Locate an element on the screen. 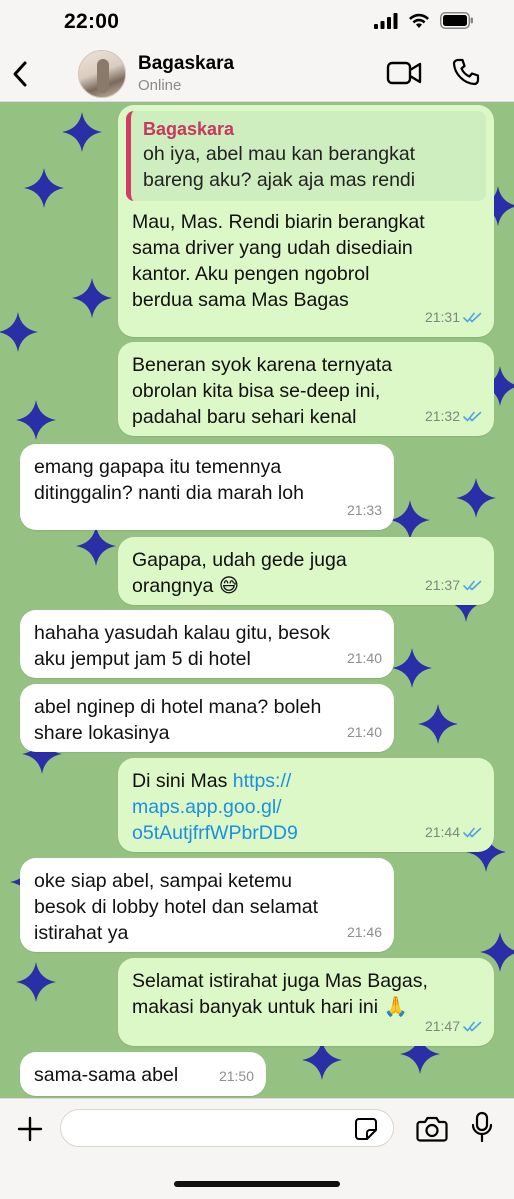 This screenshot has width=514, height=1199. message-meta: 21:31 is located at coordinates (453, 317).